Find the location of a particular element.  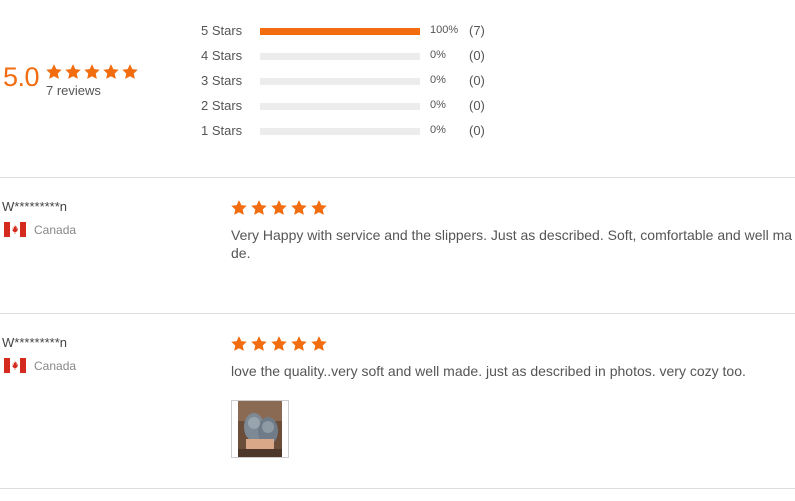

distribution-bar-fill is located at coordinates (340, 31).